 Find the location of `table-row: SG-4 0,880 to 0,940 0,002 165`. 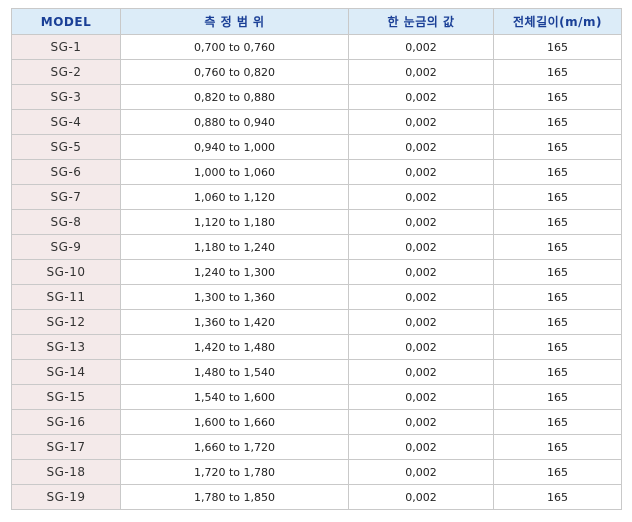

table-row: SG-4 0,880 to 0,940 0,002 165 is located at coordinates (316, 122).